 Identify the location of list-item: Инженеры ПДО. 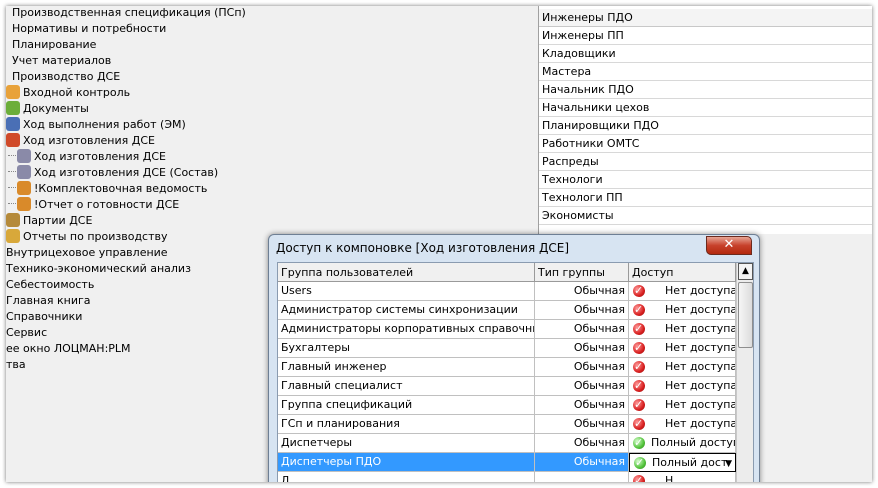
(705, 18).